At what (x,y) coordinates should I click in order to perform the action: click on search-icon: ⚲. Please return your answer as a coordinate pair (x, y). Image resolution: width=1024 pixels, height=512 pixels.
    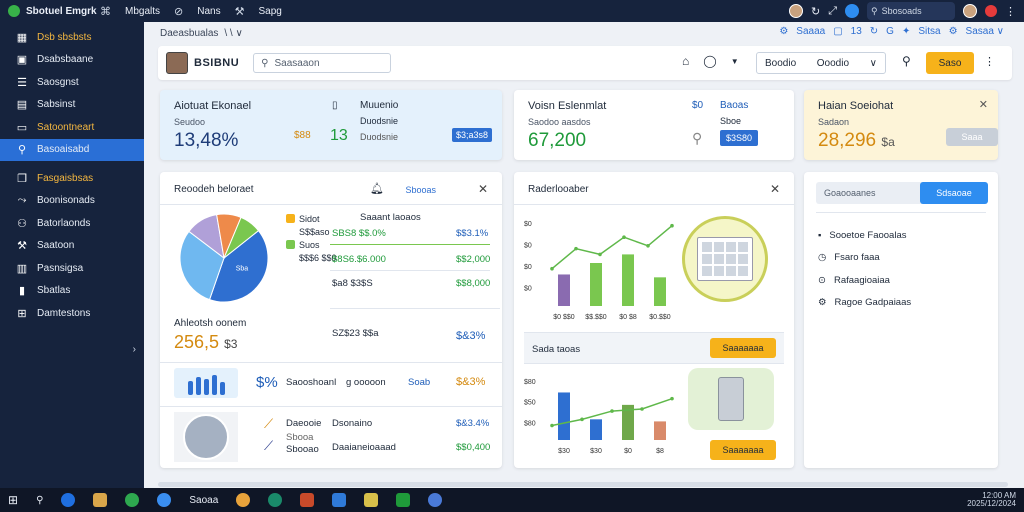
    Looking at the image, I should click on (39, 500).